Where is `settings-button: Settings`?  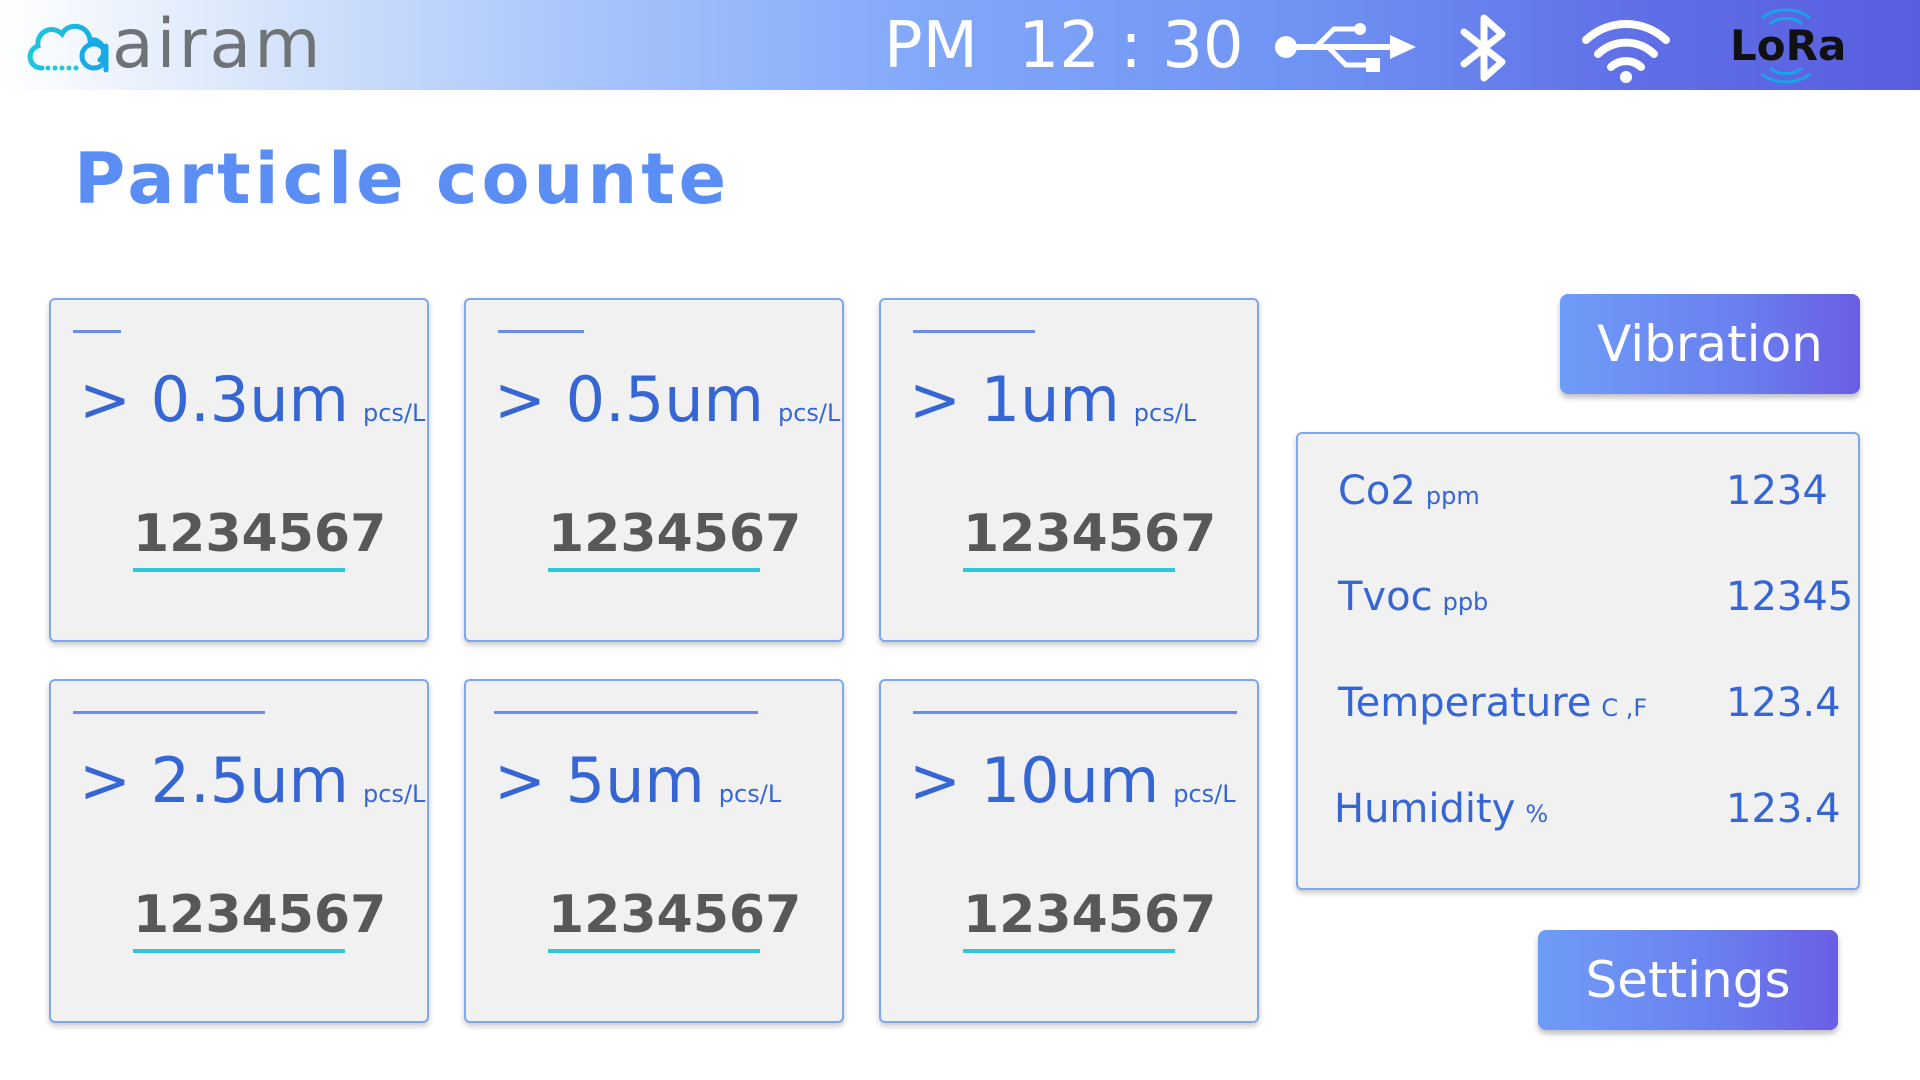
settings-button: Settings is located at coordinates (1688, 980).